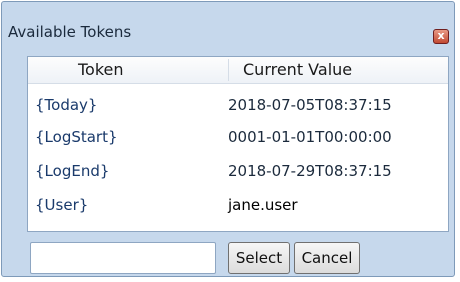  I want to click on column-header-token: Token, so click(101, 70).